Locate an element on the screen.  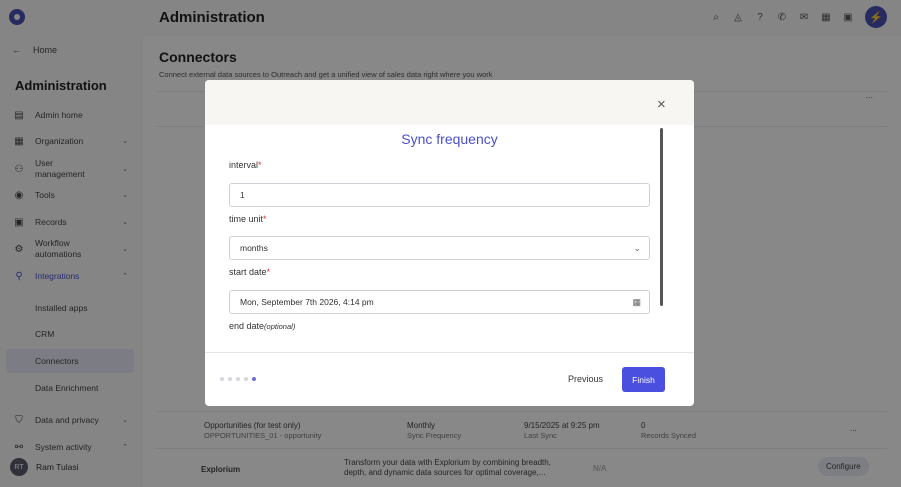
start-date-label: start date* is located at coordinates (250, 272).